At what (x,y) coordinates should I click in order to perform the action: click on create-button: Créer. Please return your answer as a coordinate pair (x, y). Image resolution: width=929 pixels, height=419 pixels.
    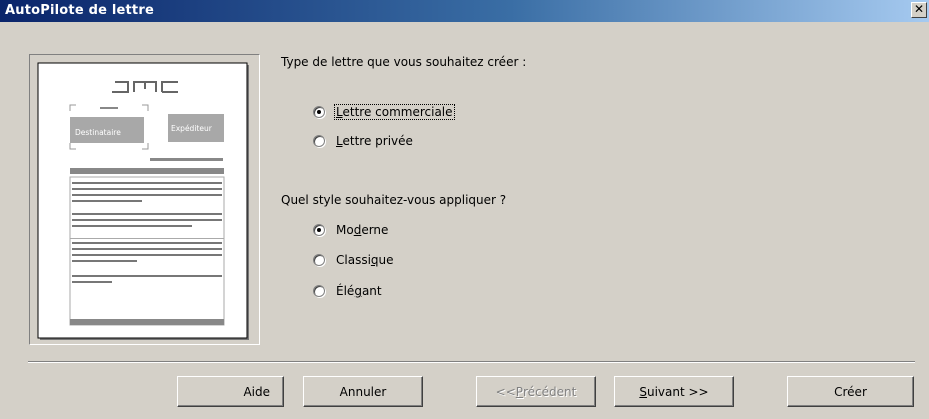
    Looking at the image, I should click on (850, 391).